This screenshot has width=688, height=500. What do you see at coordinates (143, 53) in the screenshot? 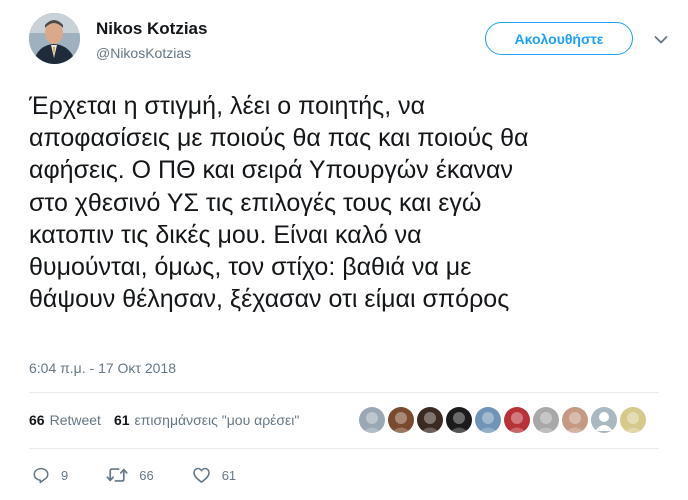
I see `user-handle: @NikosKotzias` at bounding box center [143, 53].